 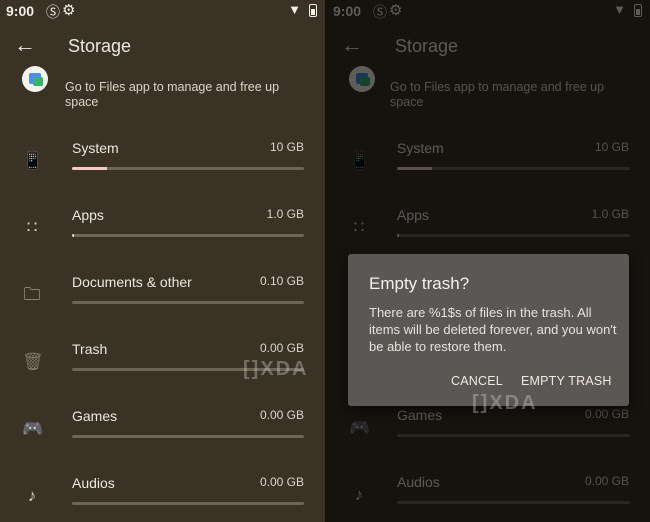 I want to click on storage-row-audios: ♪ Audios 0.00 GB, so click(x=162, y=497).